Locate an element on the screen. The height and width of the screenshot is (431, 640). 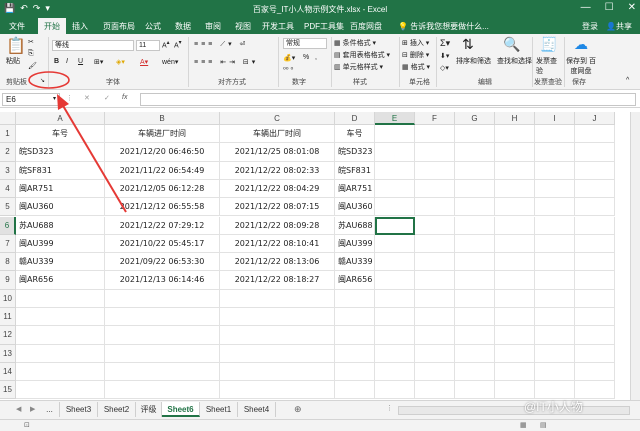
row-header-10: 10 is located at coordinates (8, 298).